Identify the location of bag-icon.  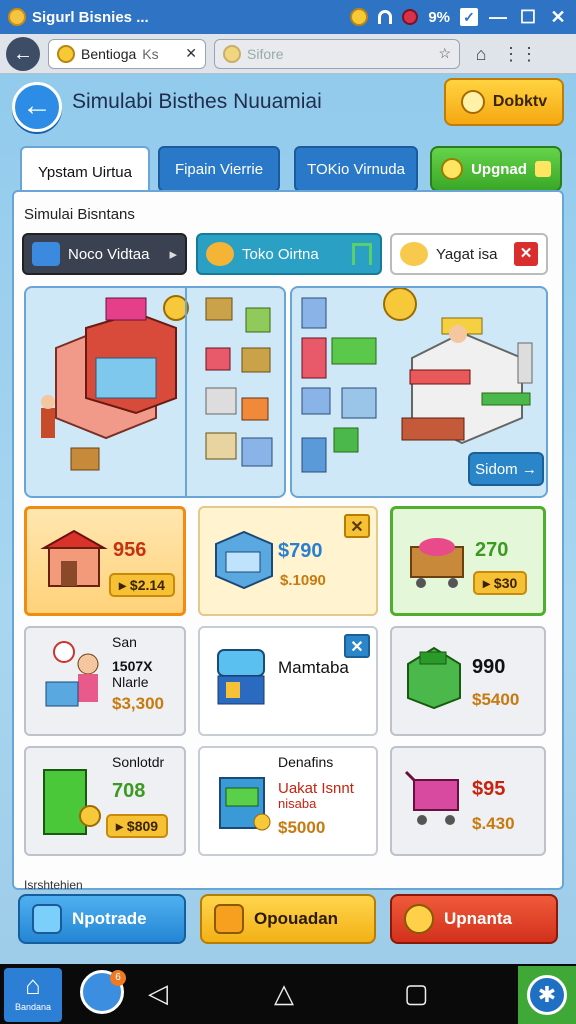
(229, 919).